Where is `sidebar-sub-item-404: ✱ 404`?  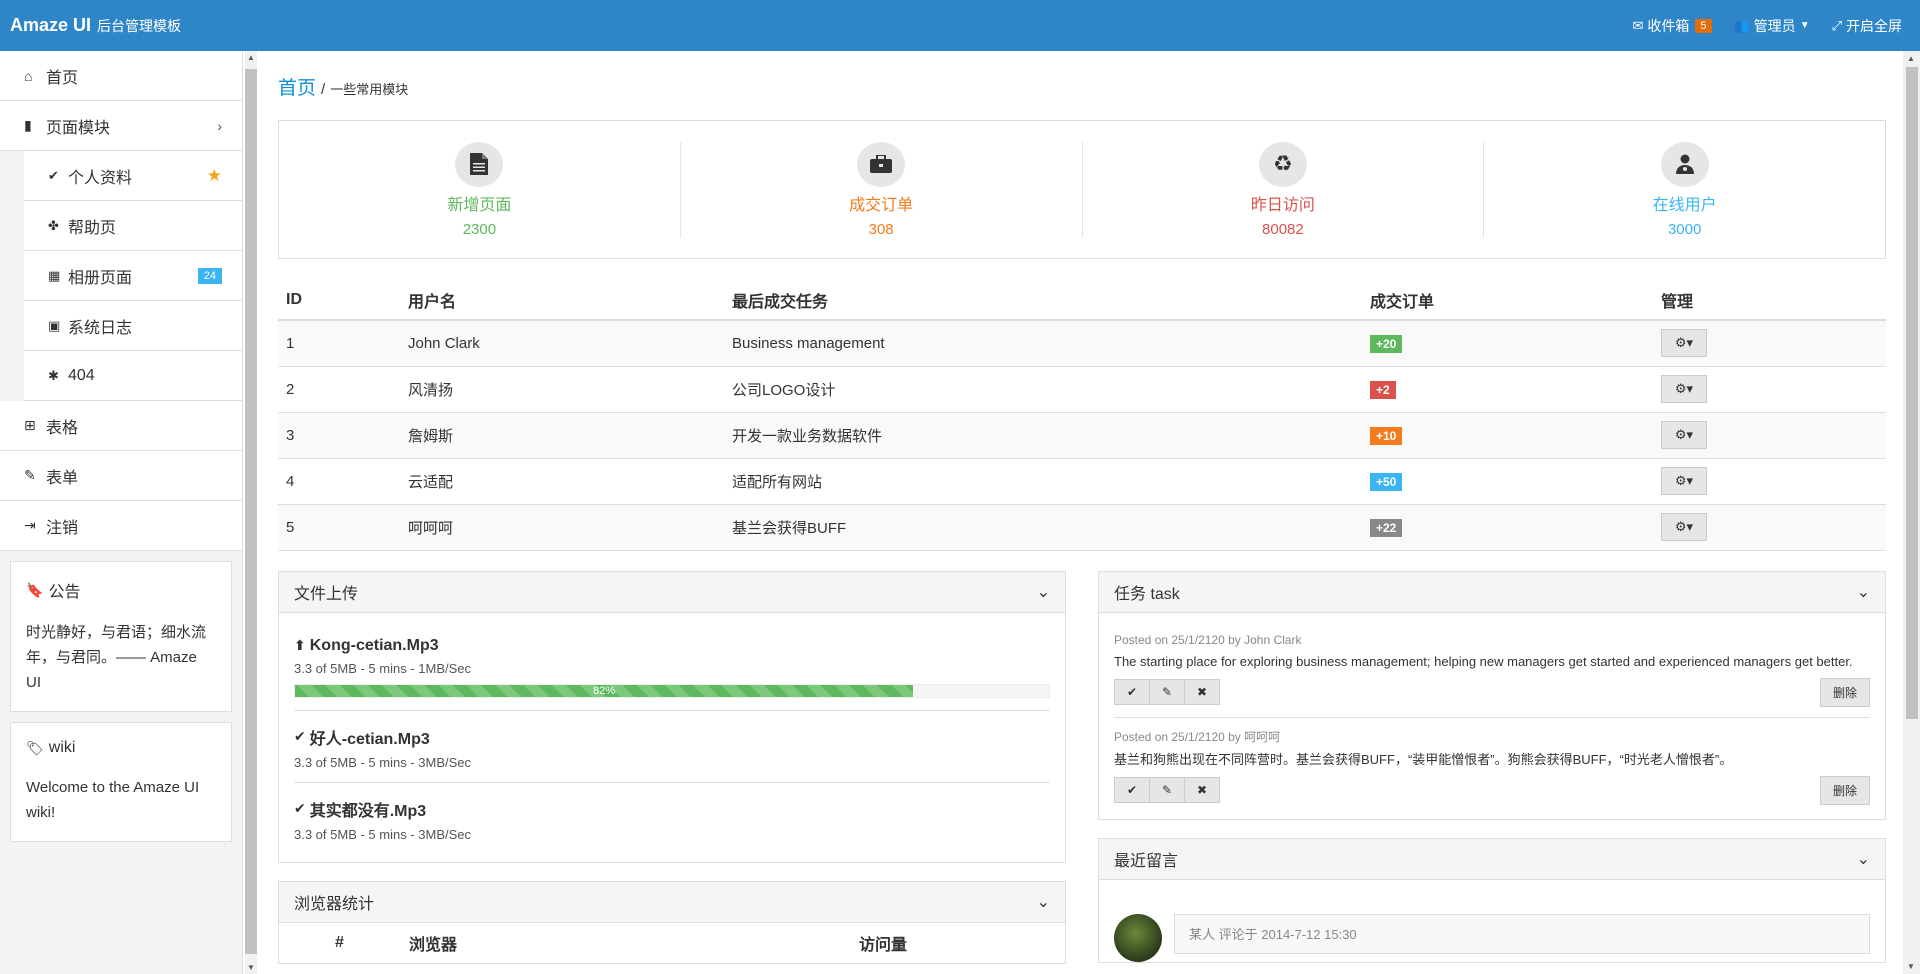 sidebar-sub-item-404: ✱ 404 is located at coordinates (133, 376).